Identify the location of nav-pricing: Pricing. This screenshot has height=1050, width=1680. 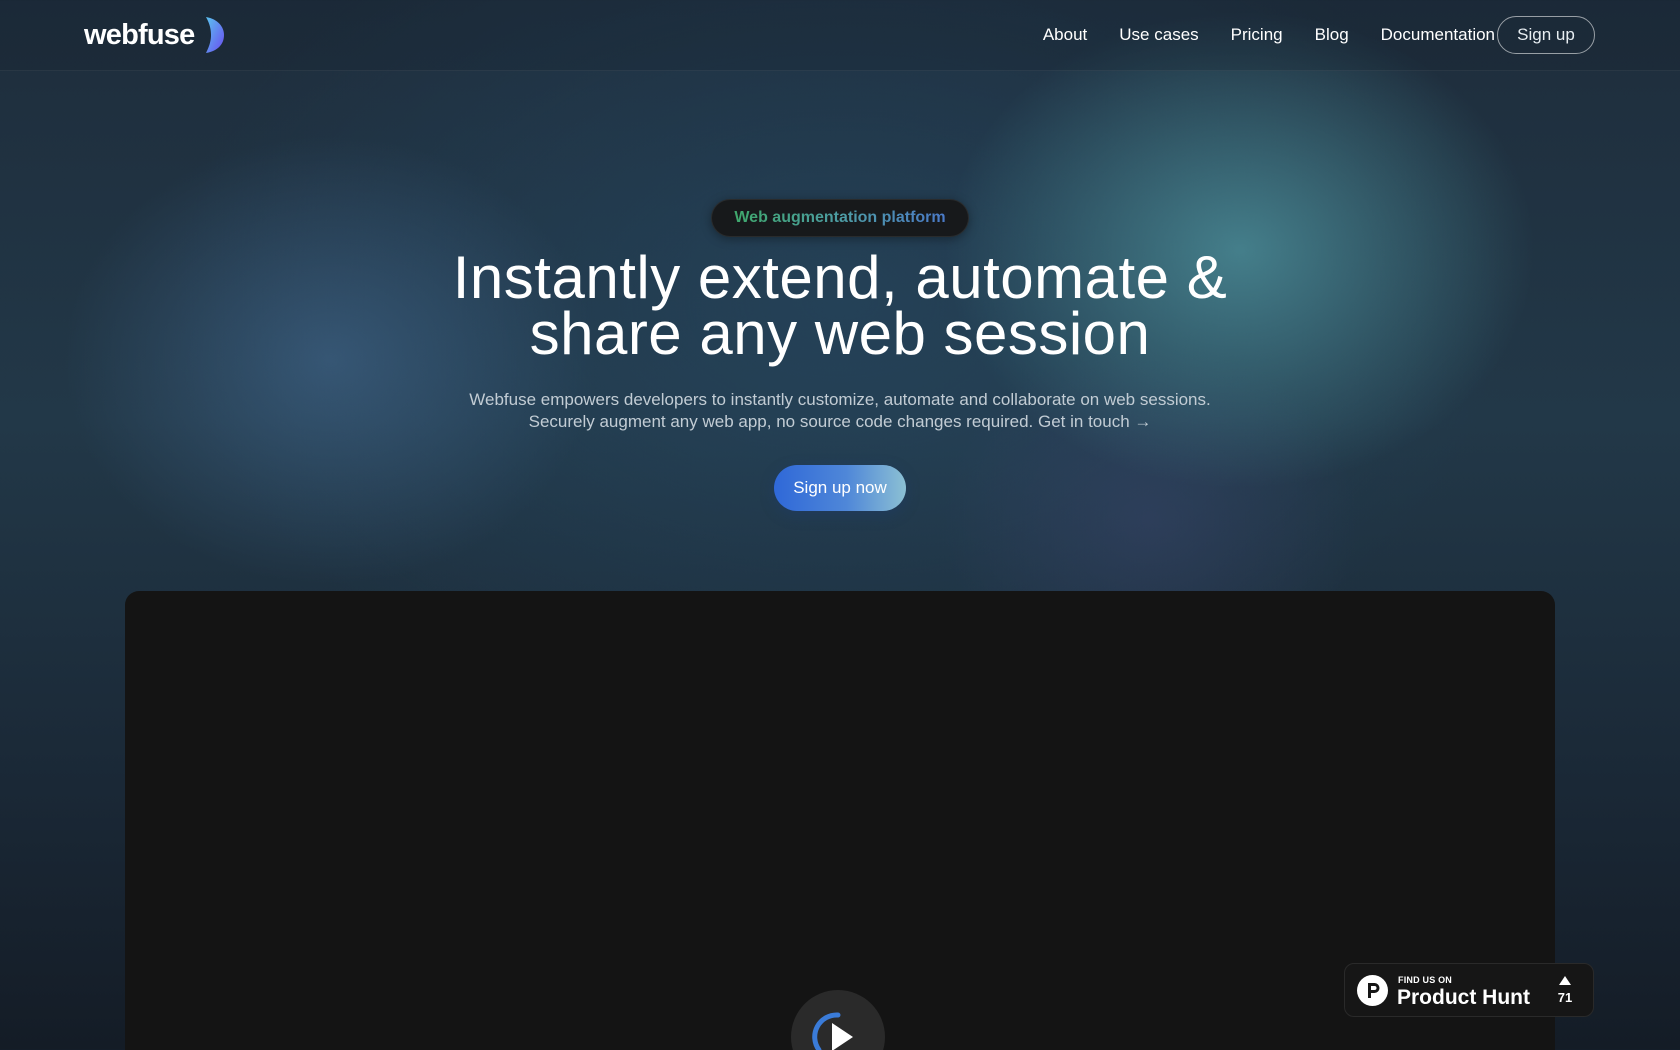
(1257, 35).